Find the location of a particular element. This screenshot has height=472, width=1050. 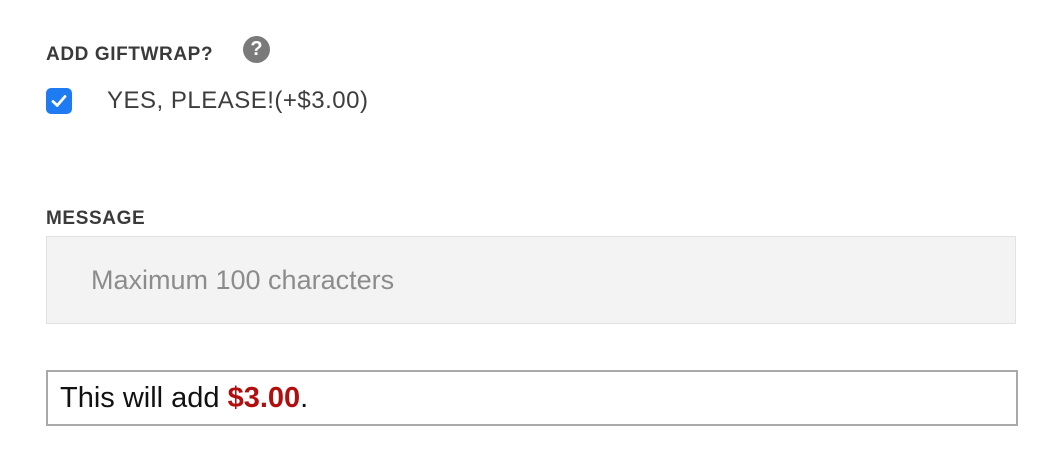

giftwrap-option: YES, PLEASE!(+$3.00) is located at coordinates (207, 101).